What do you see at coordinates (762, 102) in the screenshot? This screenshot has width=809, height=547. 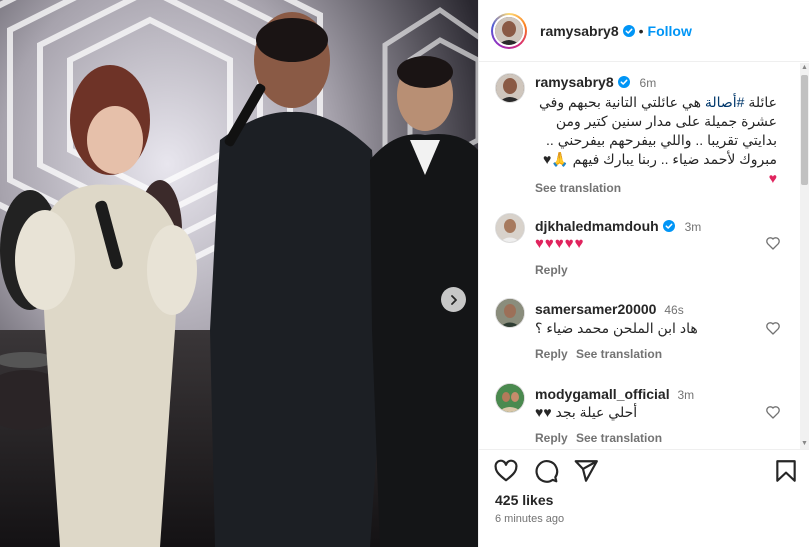 I see `caption-line-1-start: عائلة` at bounding box center [762, 102].